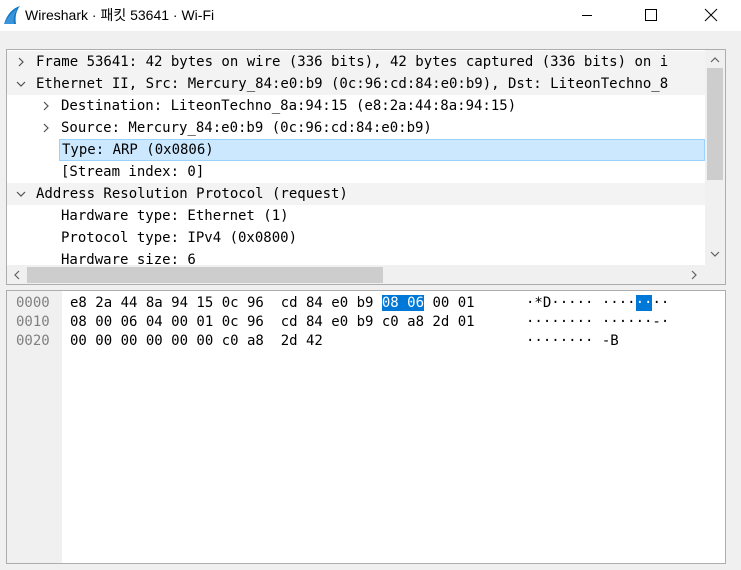 This screenshot has width=741, height=570. What do you see at coordinates (449, 303) in the screenshot?
I see `hex-bytes: 00 01` at bounding box center [449, 303].